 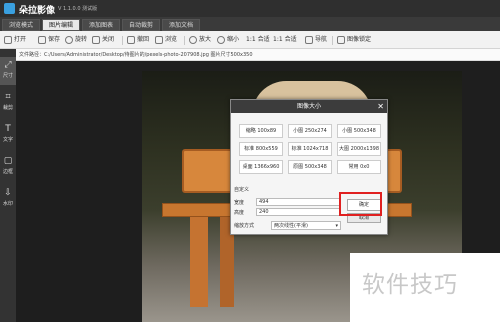 What do you see at coordinates (181, 25) in the screenshot?
I see `tab-add-document: 添加文档` at bounding box center [181, 25].